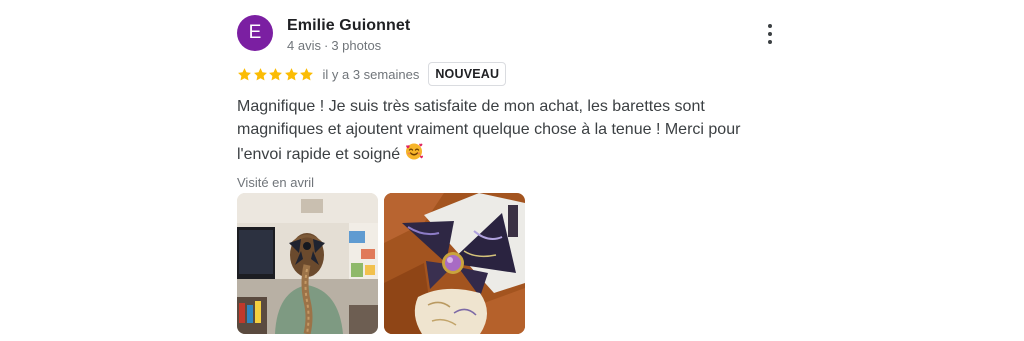 This screenshot has width=1024, height=341. What do you see at coordinates (467, 74) in the screenshot?
I see `new-badge: NOUVEAU` at bounding box center [467, 74].